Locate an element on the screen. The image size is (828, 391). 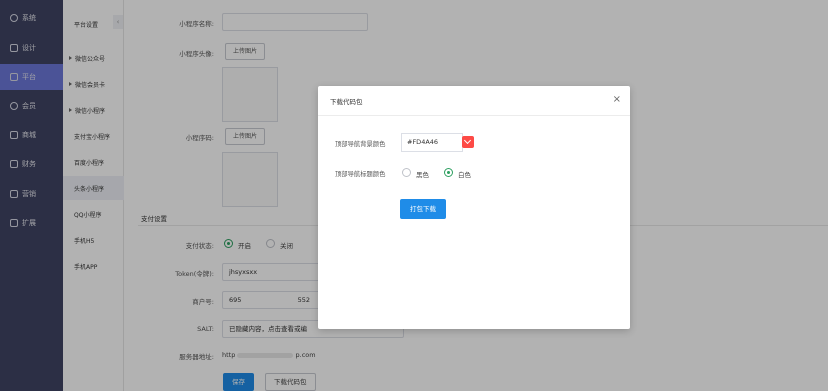
color-picker-swatch is located at coordinates (468, 142).